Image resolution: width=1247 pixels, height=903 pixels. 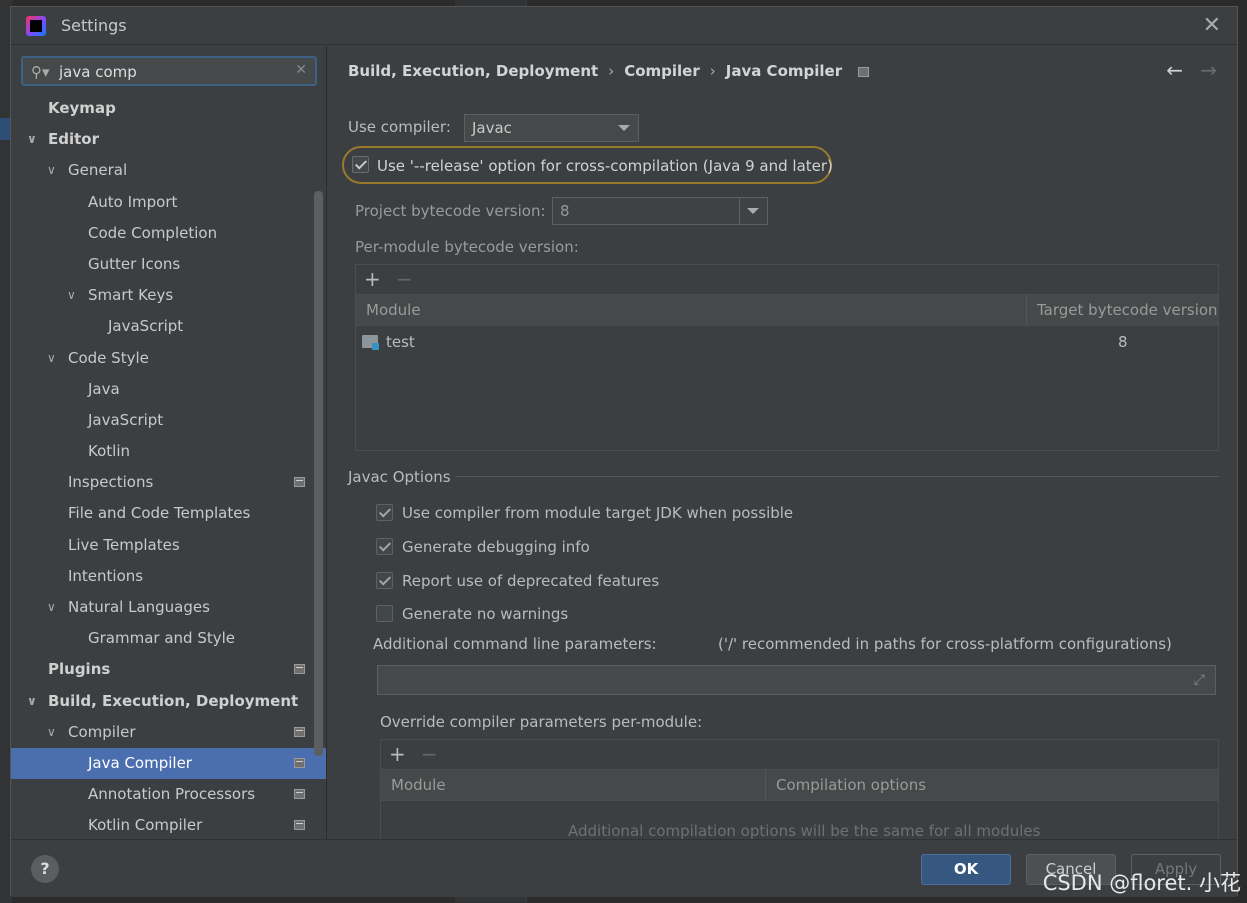 I want to click on tree-item-label: Natural Languages, so click(x=139, y=607).